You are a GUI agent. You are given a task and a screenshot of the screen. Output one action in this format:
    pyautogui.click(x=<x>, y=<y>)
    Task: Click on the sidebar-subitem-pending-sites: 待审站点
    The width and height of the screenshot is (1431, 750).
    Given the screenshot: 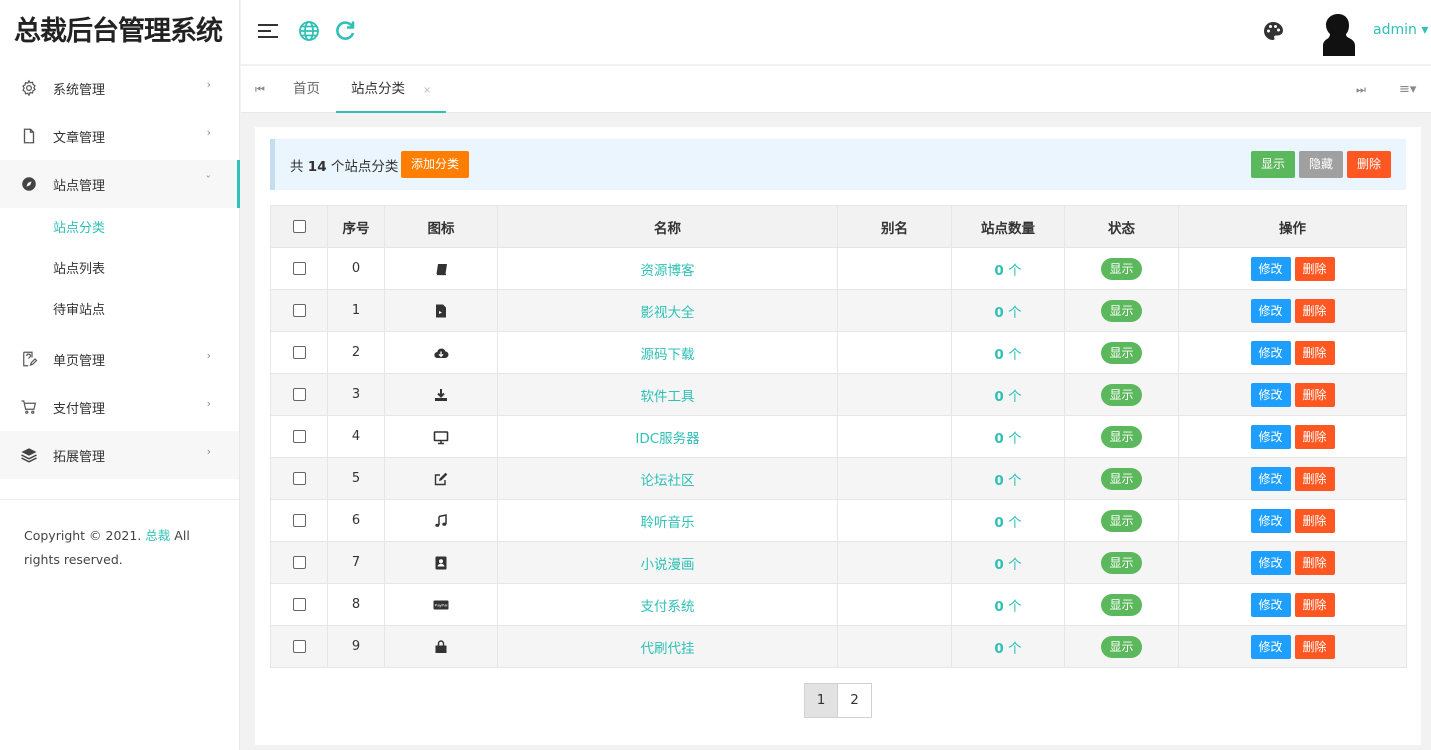 What is the action you would take?
    pyautogui.click(x=119, y=310)
    